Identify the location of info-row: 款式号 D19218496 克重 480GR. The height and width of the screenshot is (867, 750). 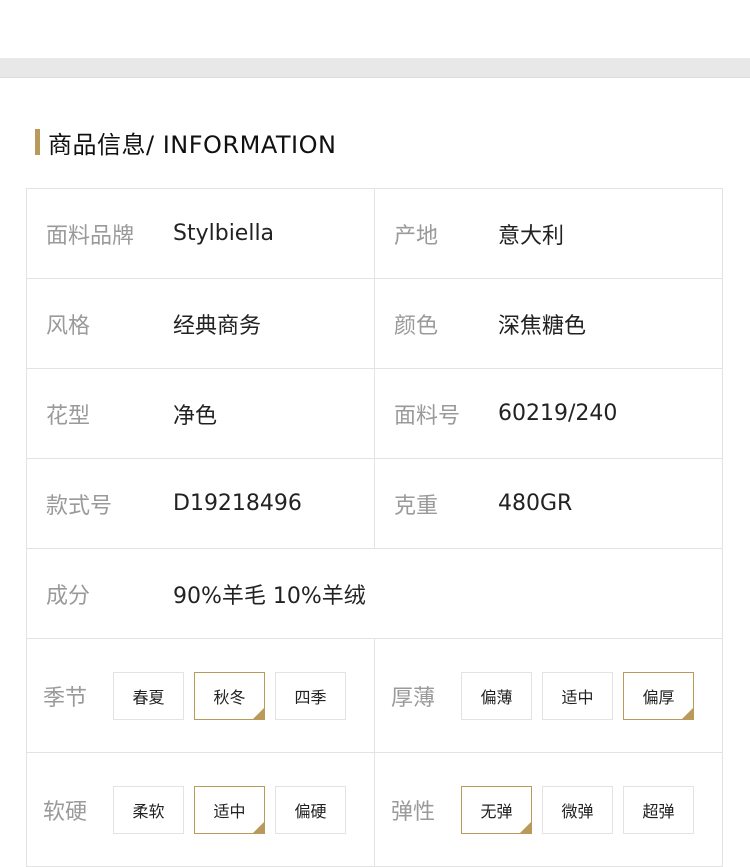
(375, 504).